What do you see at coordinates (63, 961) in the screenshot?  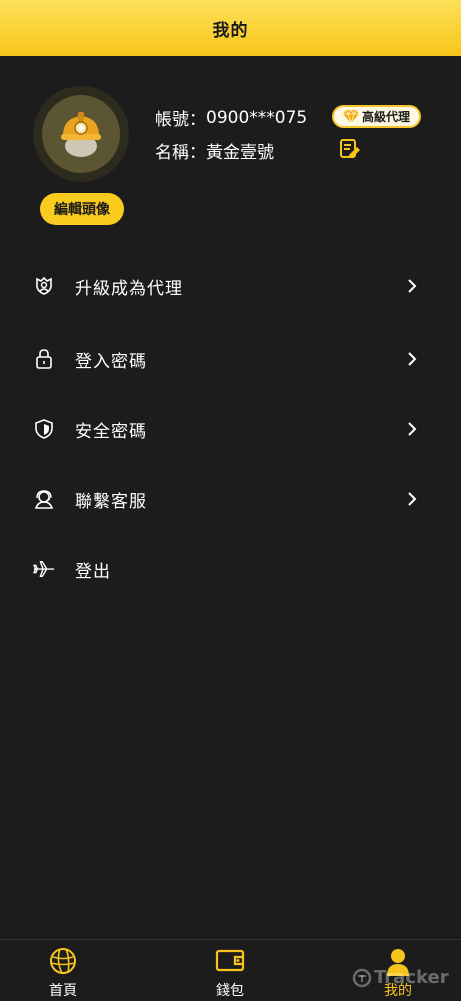 I see `home-icon` at bounding box center [63, 961].